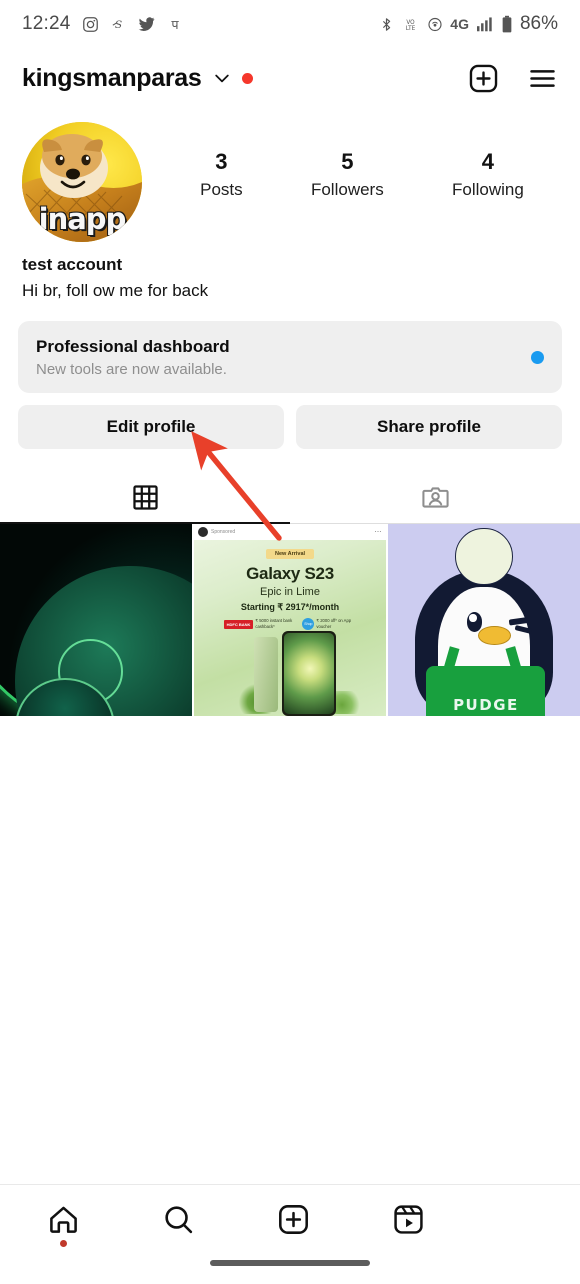  What do you see at coordinates (290, 272) in the screenshot?
I see `profile-bio: test account Hi br, foll ow me for back` at bounding box center [290, 272].